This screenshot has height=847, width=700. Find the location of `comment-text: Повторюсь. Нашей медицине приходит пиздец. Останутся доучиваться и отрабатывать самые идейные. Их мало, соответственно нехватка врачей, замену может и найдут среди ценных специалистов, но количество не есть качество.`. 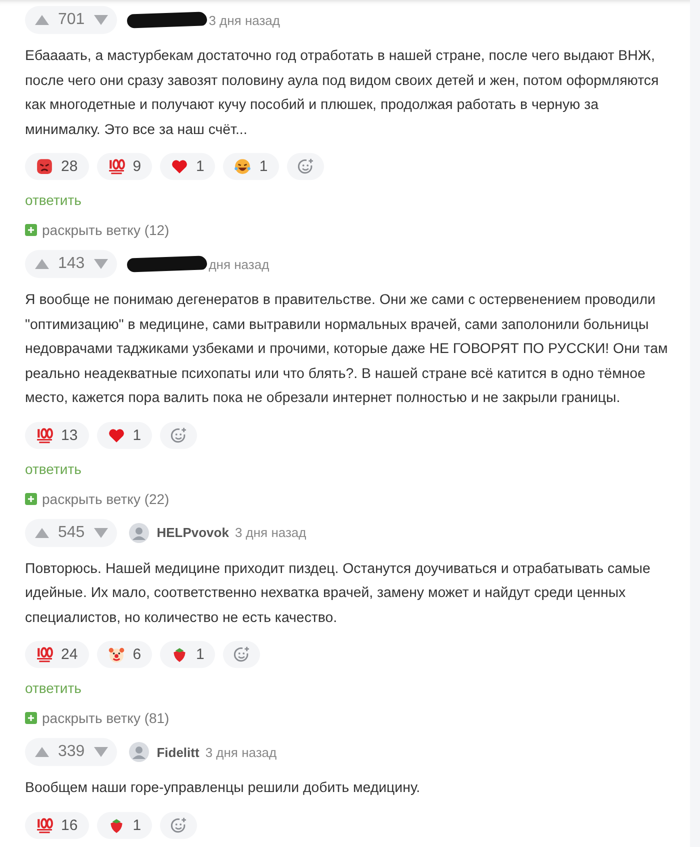

comment-text: Повторюсь. Нашей медицине приходит пиздец. Останутся доучиваться и отрабатывать самые идейные. Их мало, соответственно нехватка врачей, замену может и найдут среди ценных специалистов, но количество не есть качество. is located at coordinates (338, 594).